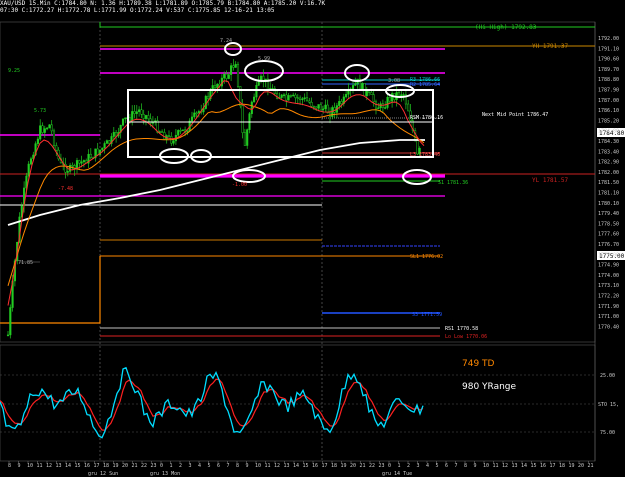 The height and width of the screenshot is (477, 625). Describe the element at coordinates (608, 266) in the screenshot. I see `price-axis-label: 1774.90` at that location.